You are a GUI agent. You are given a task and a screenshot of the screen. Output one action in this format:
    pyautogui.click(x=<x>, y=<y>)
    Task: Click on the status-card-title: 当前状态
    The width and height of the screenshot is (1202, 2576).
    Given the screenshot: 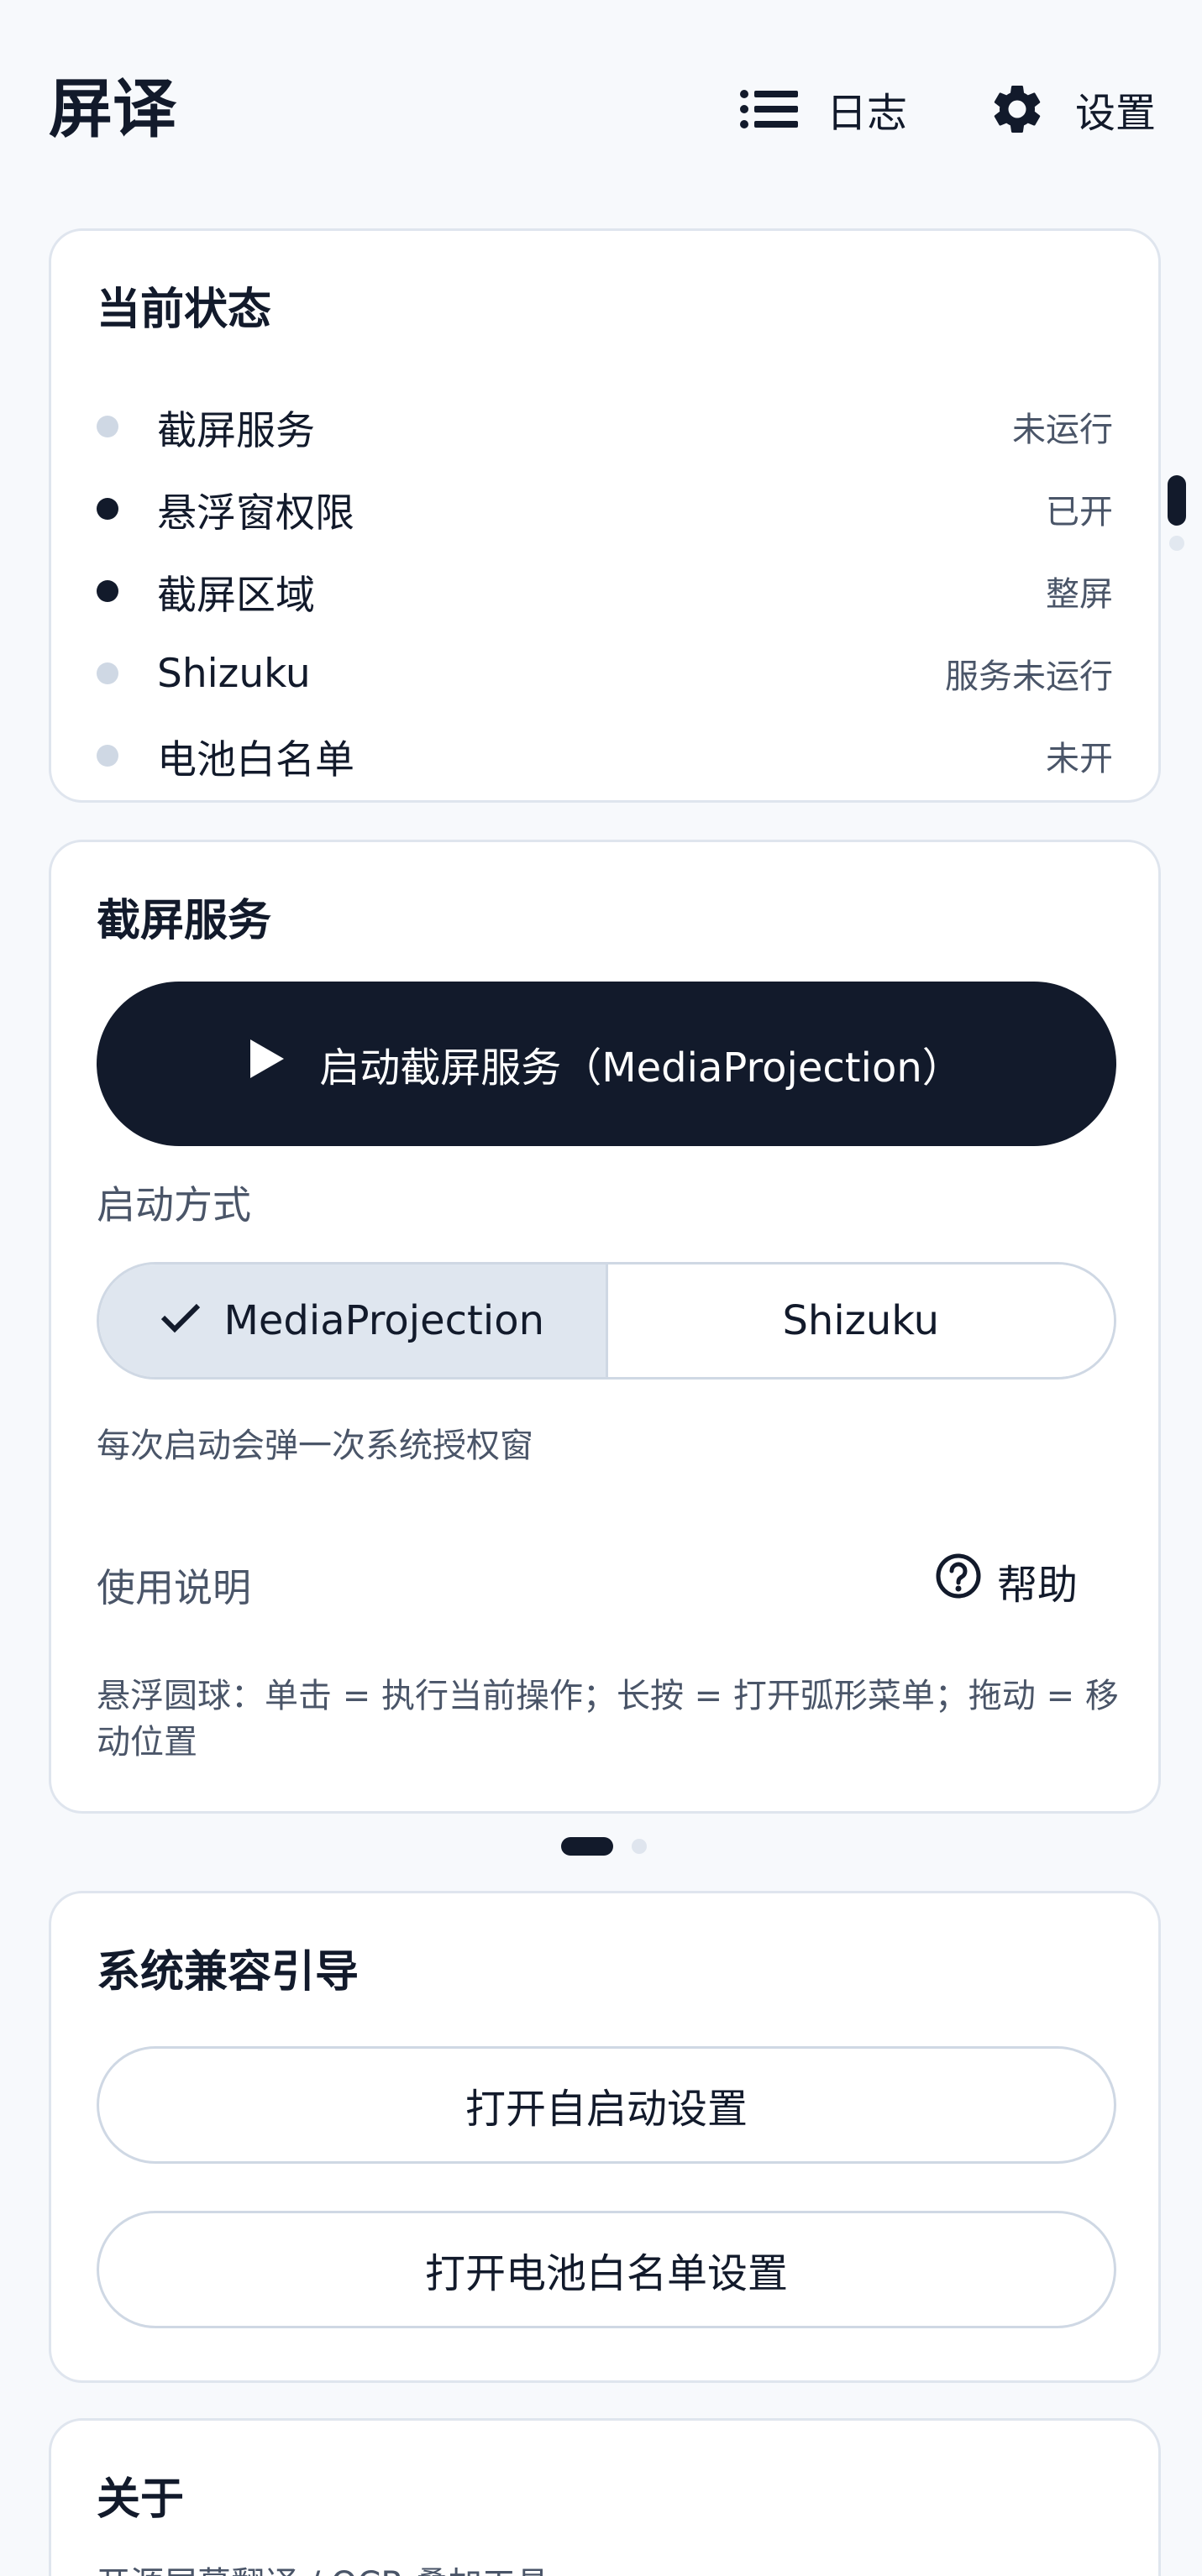 What is the action you would take?
    pyautogui.click(x=184, y=310)
    